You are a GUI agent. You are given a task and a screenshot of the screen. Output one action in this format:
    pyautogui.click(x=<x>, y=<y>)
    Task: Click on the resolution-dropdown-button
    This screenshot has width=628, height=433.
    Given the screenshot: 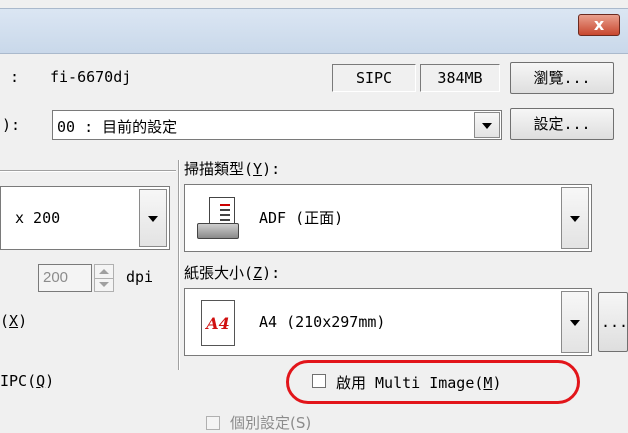 What is the action you would take?
    pyautogui.click(x=153, y=218)
    